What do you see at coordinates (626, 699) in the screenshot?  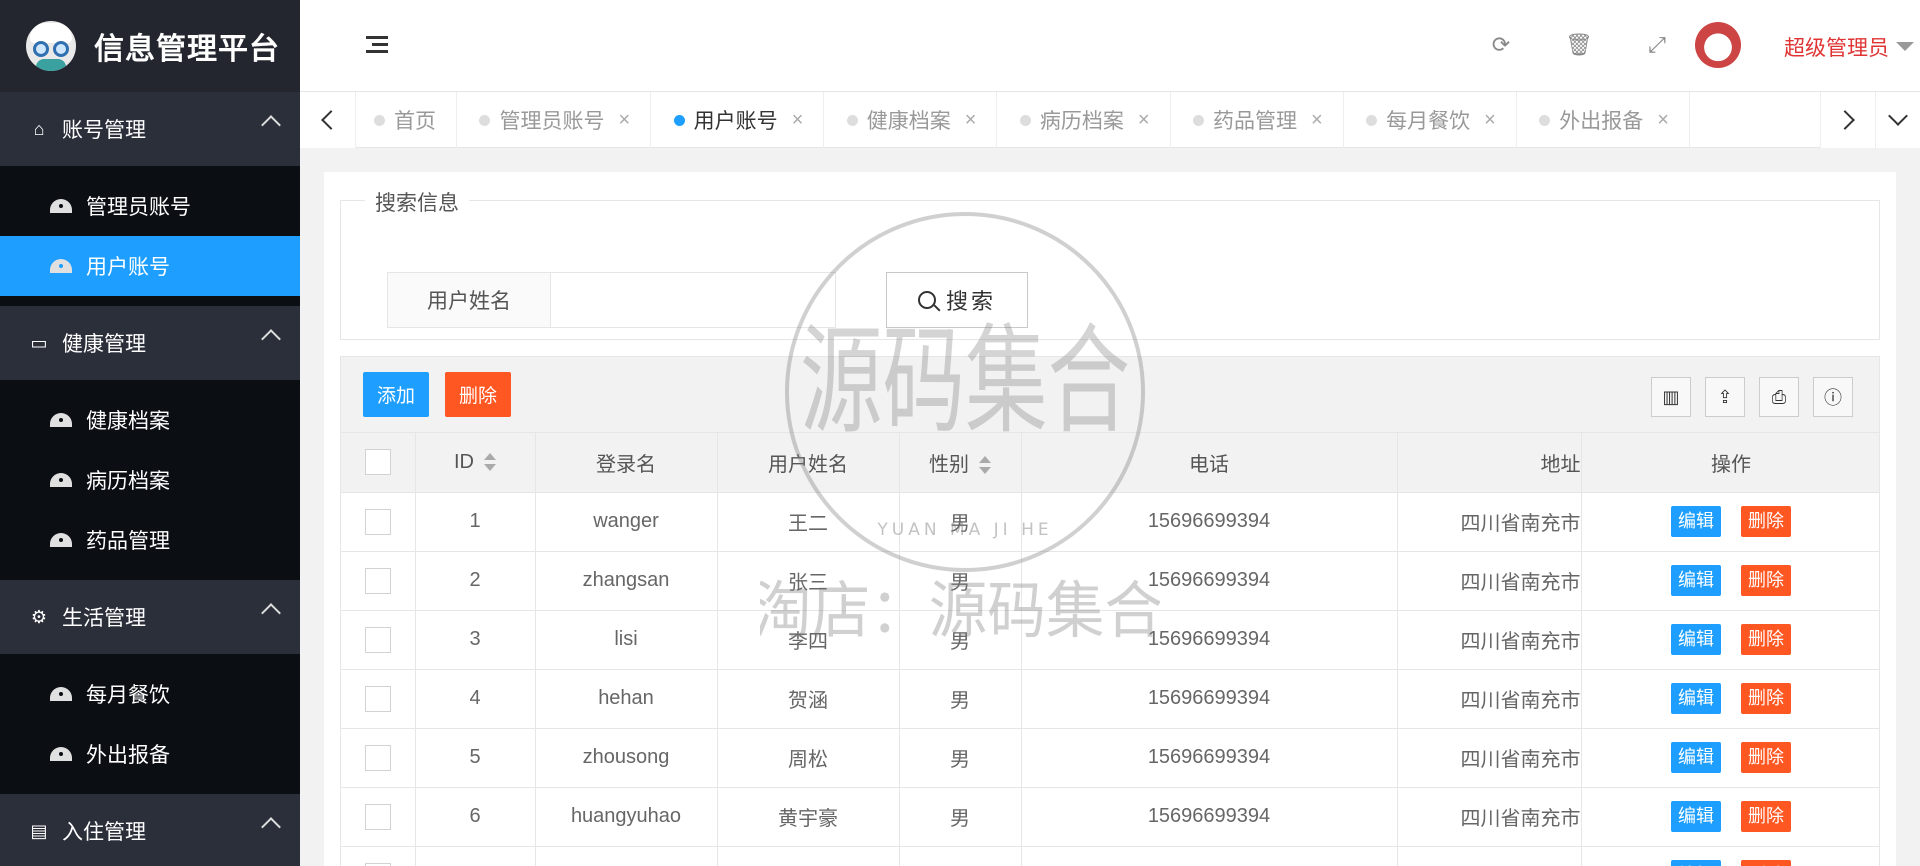 I see `cell-login: hehan` at bounding box center [626, 699].